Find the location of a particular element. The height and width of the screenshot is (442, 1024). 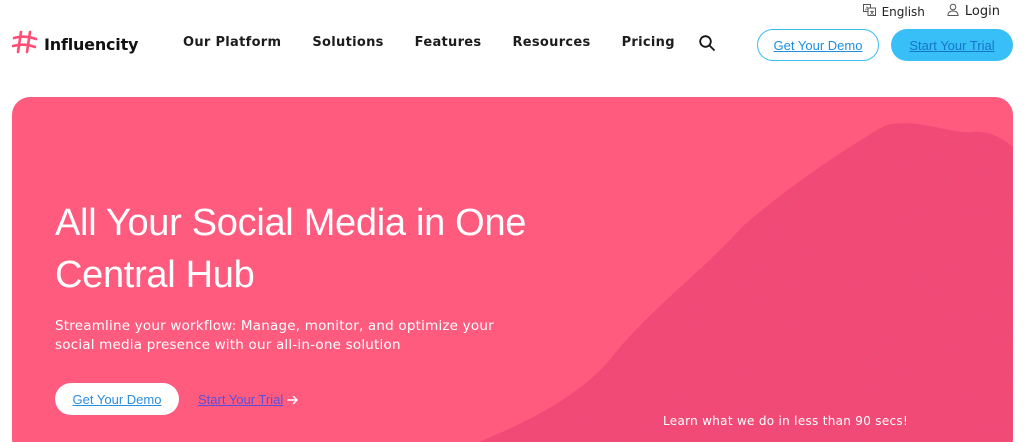

hero-trial-label: Start Your Trial is located at coordinates (241, 399).